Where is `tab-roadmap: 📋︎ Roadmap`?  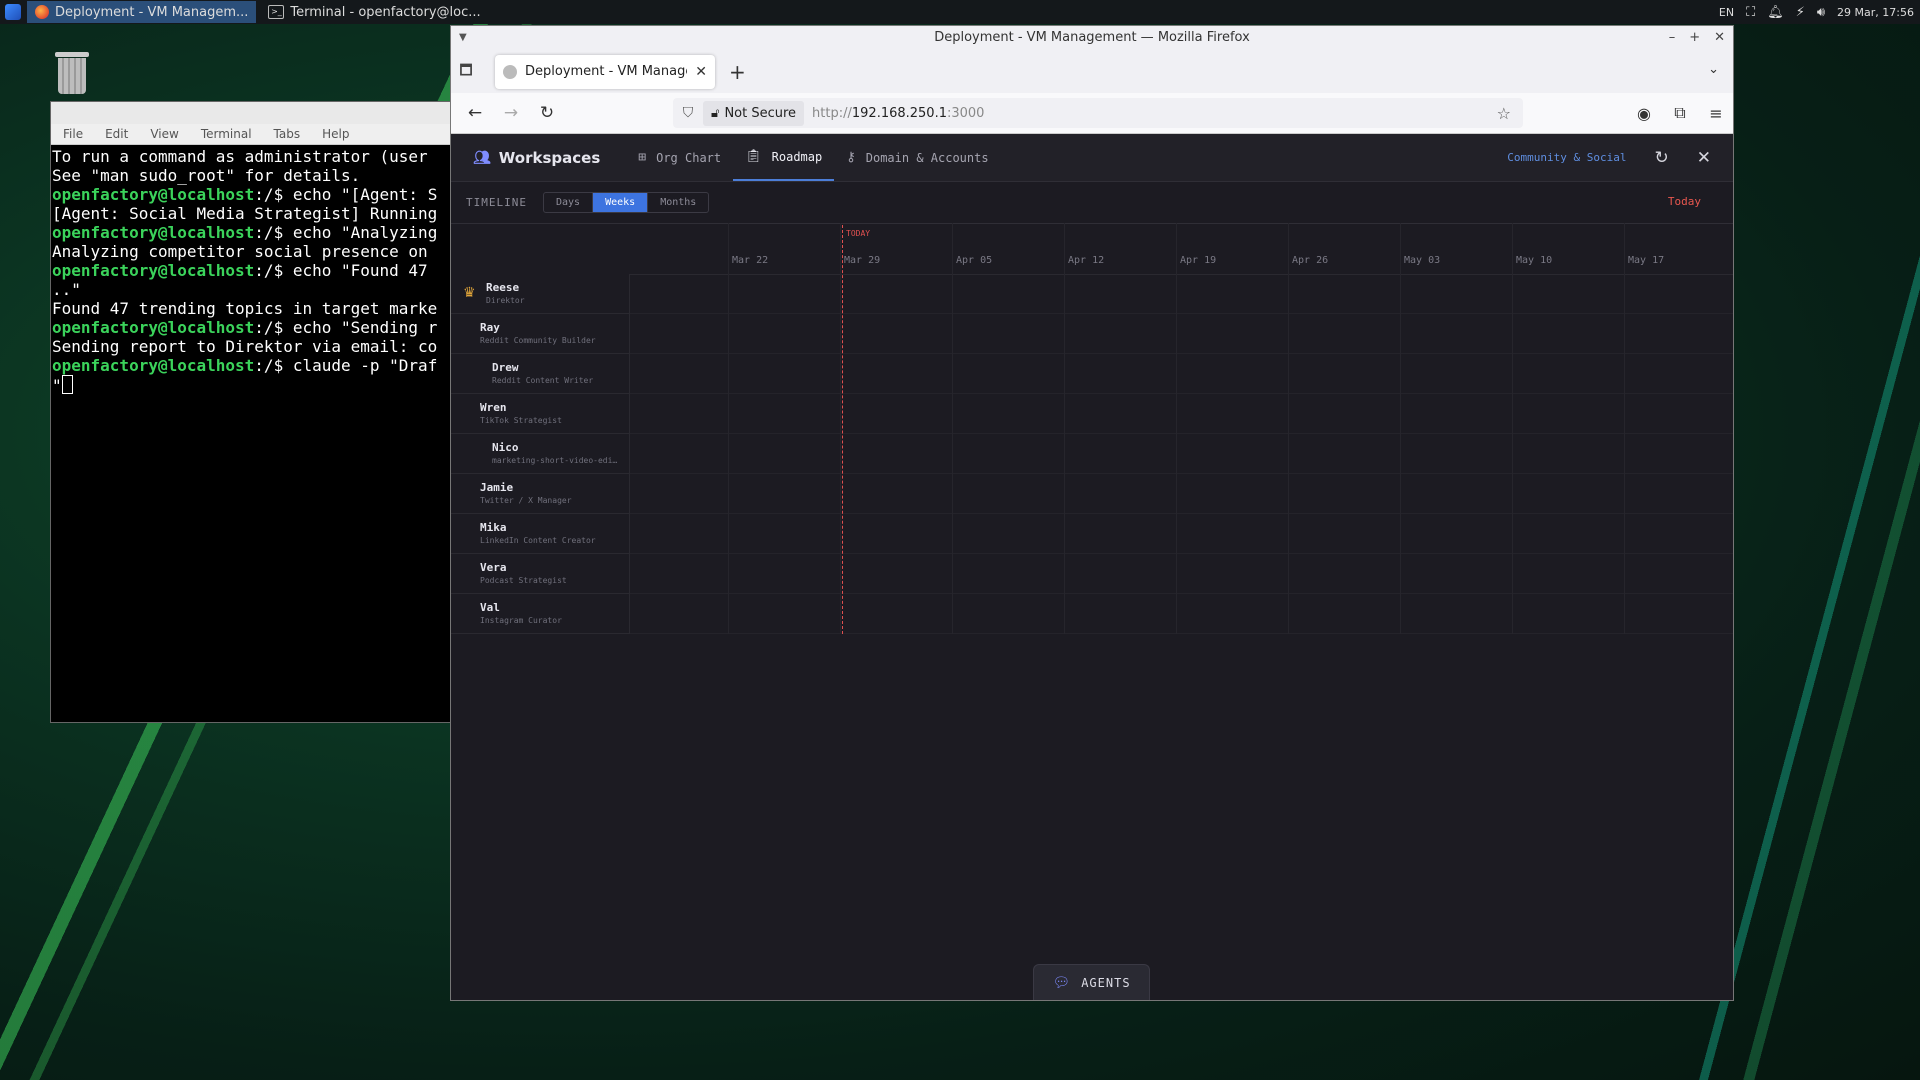
tab-roadmap: 📋︎ Roadmap is located at coordinates (784, 157).